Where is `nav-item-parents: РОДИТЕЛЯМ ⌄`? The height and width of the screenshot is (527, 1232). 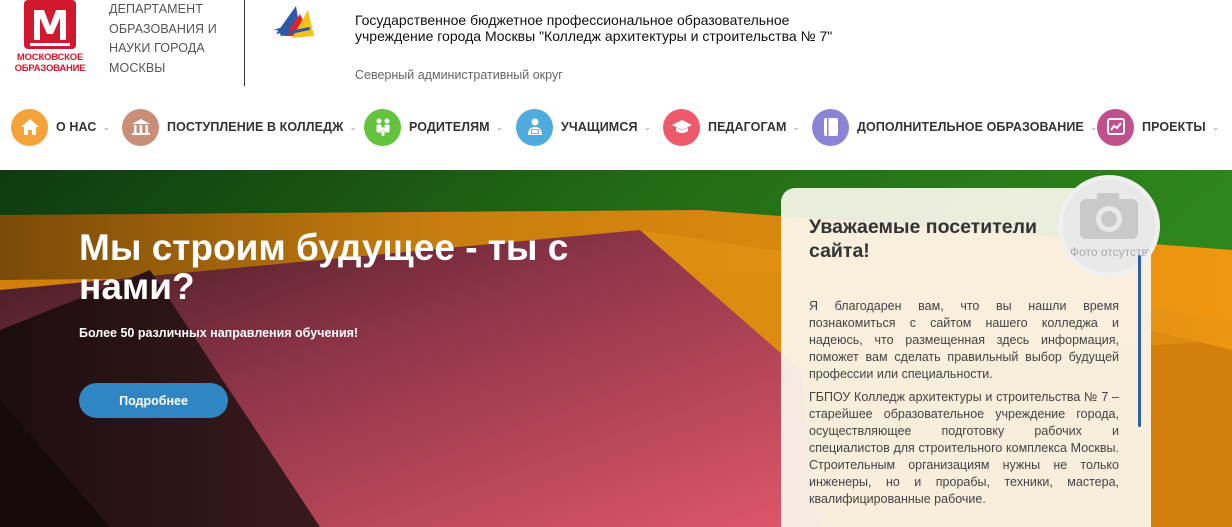
nav-item-parents: РОДИТЕЛЯМ ⌄ is located at coordinates (433, 127).